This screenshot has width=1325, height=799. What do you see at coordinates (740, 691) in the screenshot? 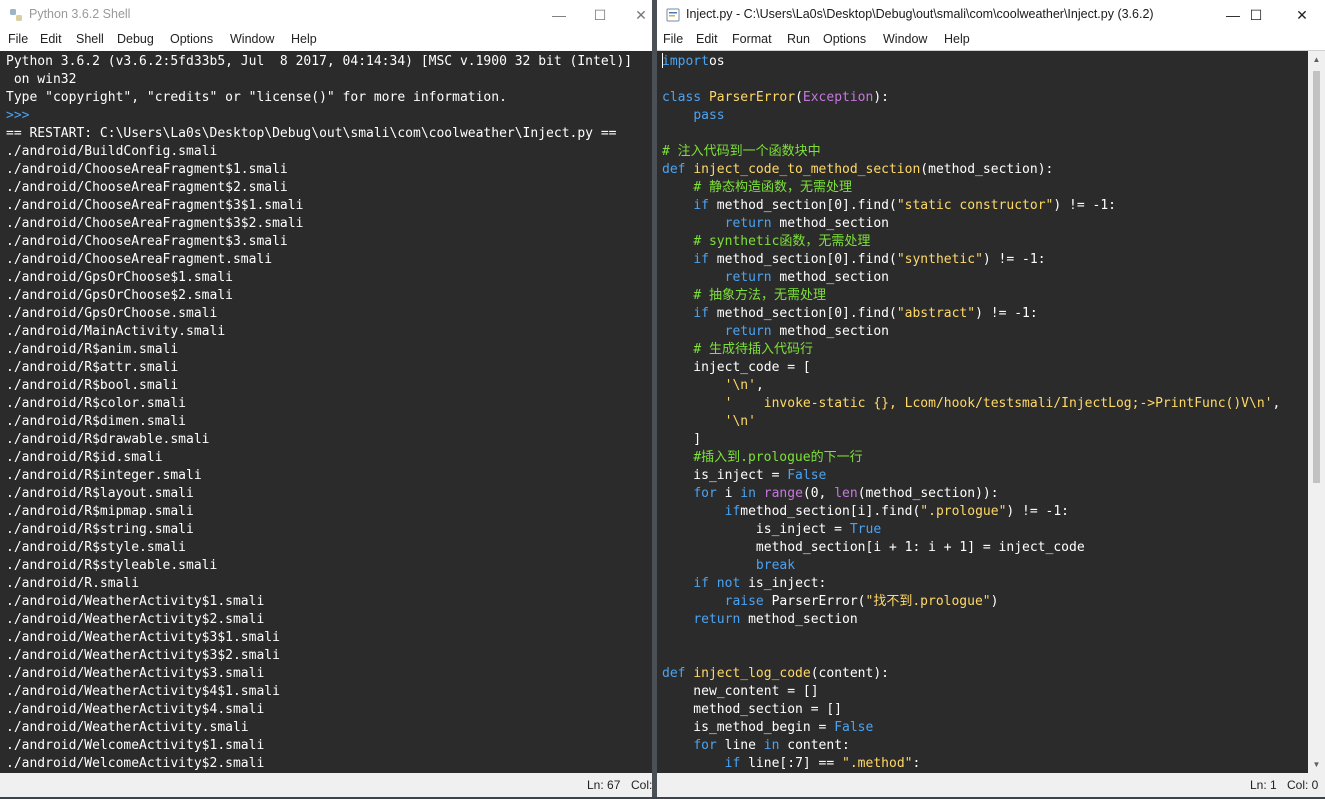
I see `code-token: new_content = []` at bounding box center [740, 691].